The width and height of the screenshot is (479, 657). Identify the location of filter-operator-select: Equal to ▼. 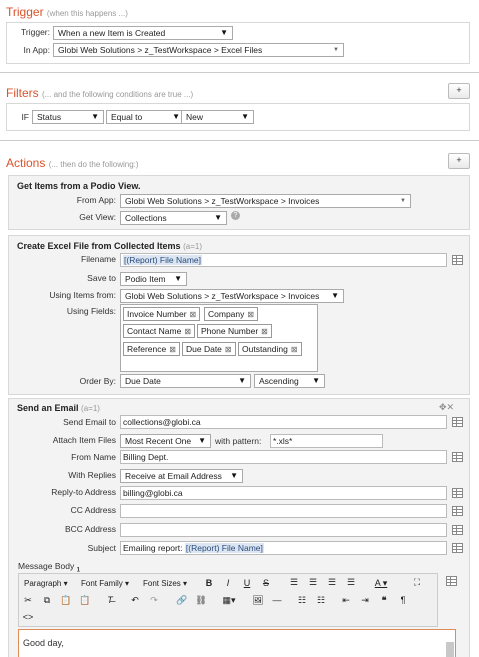
(145, 117).